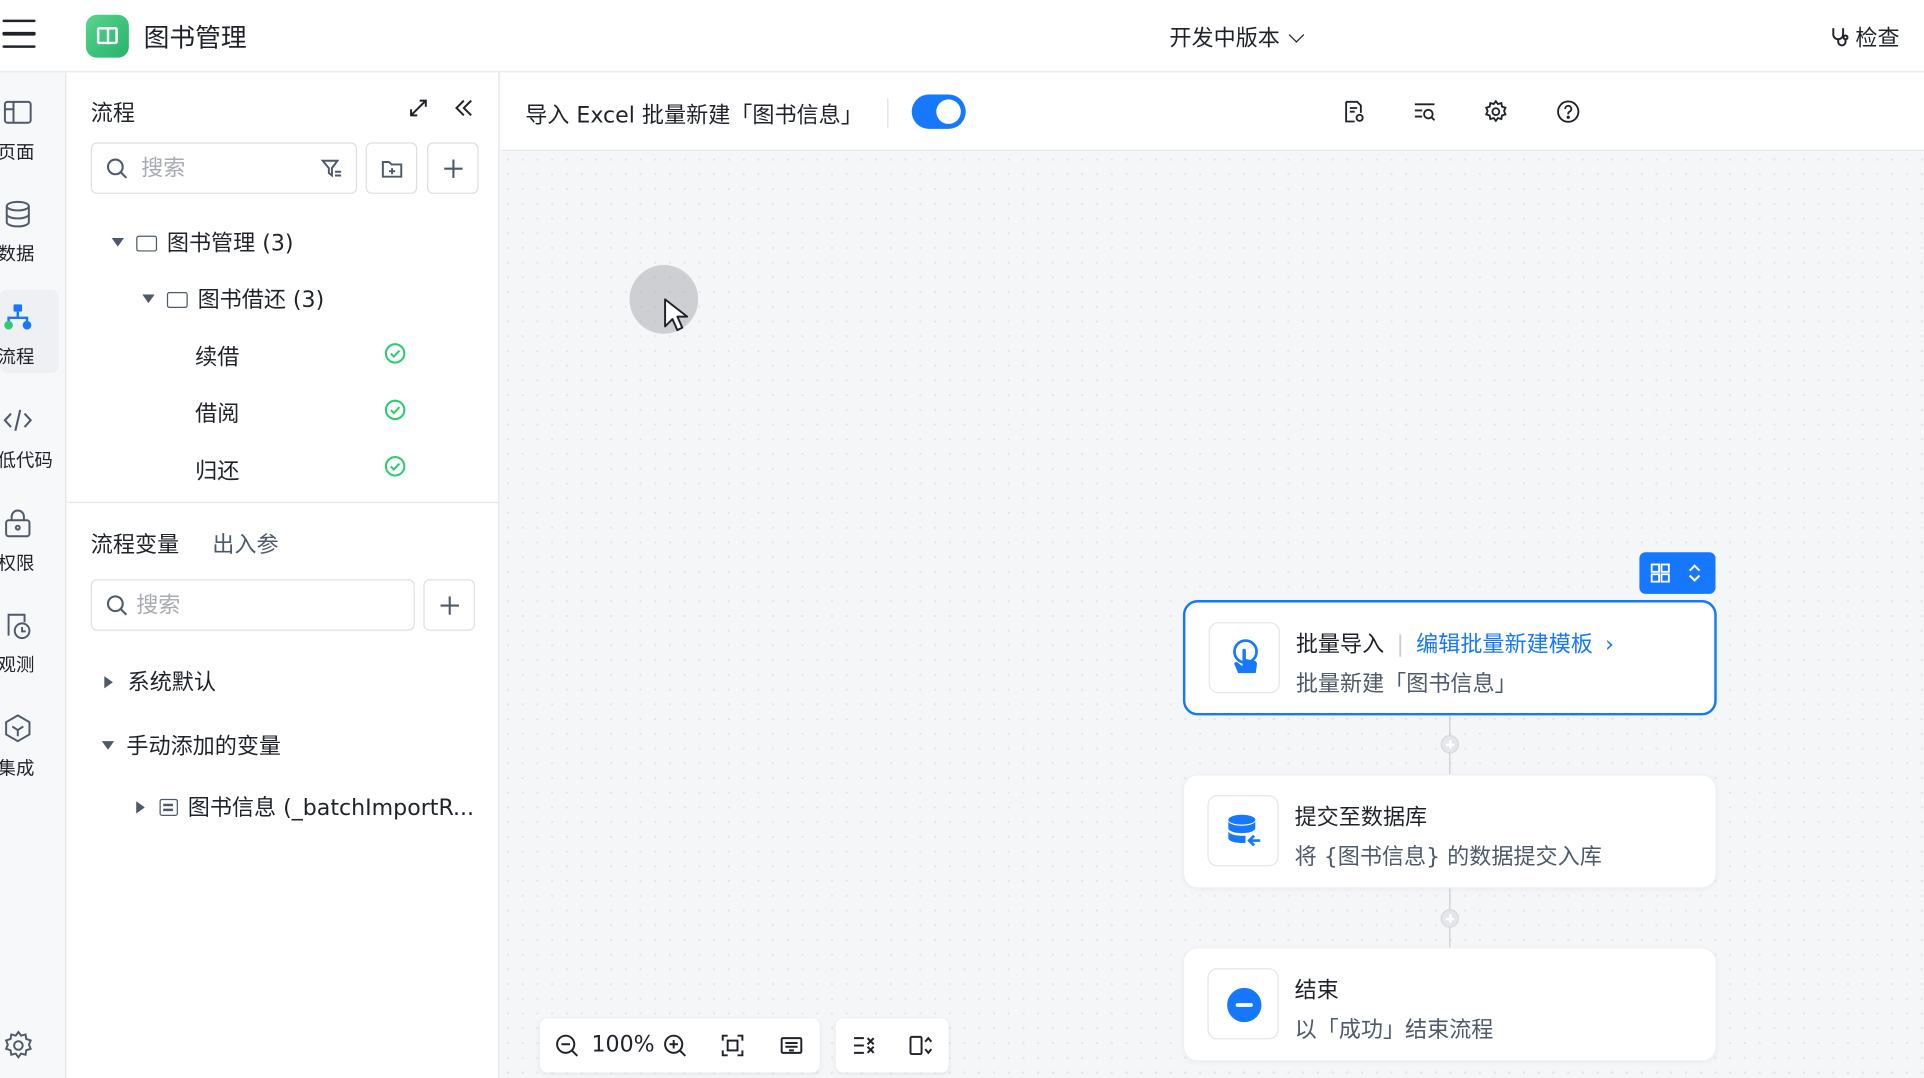  Describe the element at coordinates (1568, 111) in the screenshot. I see `help-icon` at that location.